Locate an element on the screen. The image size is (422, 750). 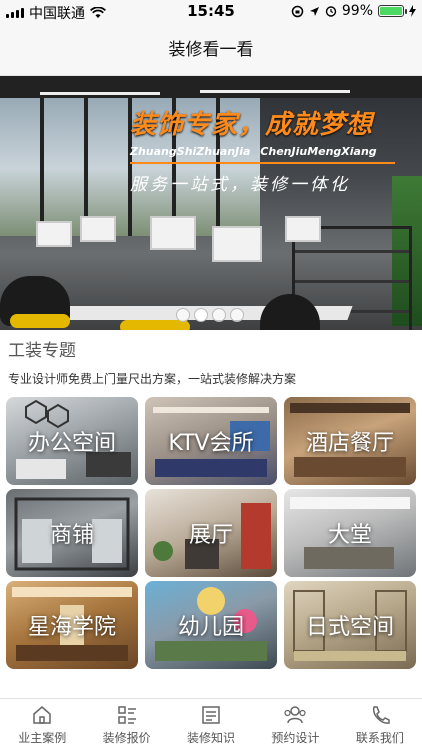
people-icon is located at coordinates (295, 715).